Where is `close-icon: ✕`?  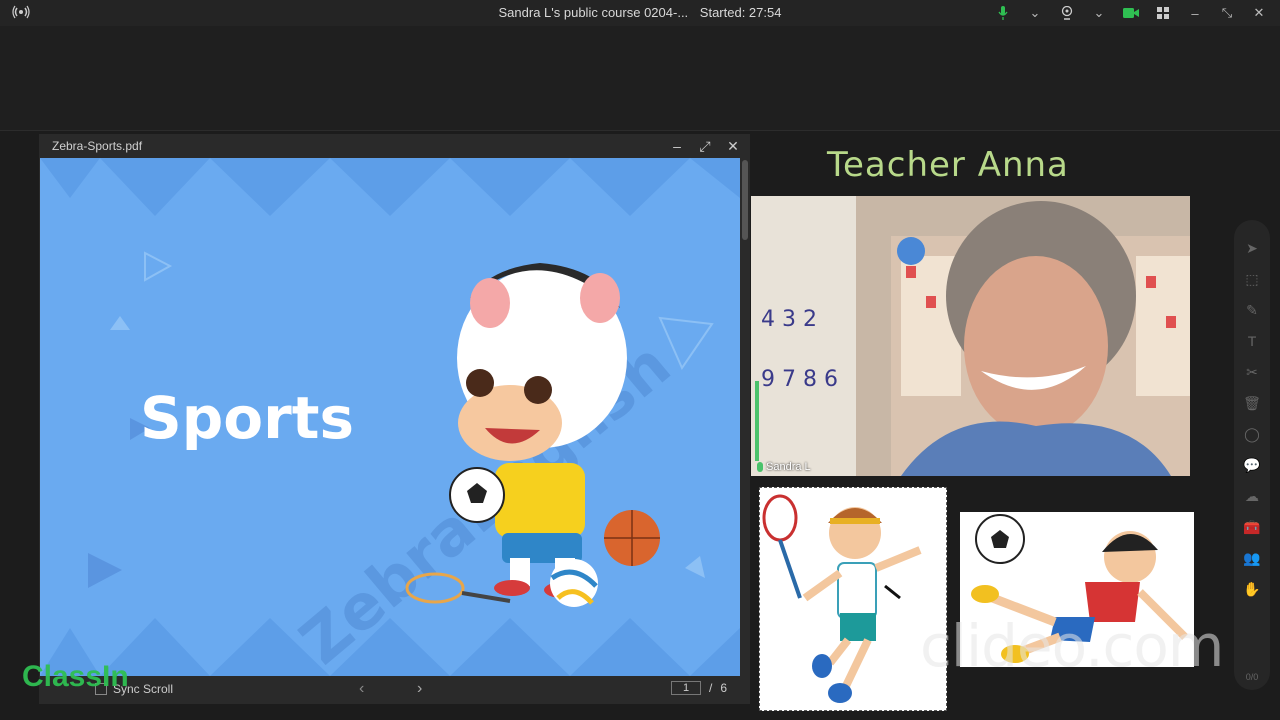 close-icon: ✕ is located at coordinates (1259, 13).